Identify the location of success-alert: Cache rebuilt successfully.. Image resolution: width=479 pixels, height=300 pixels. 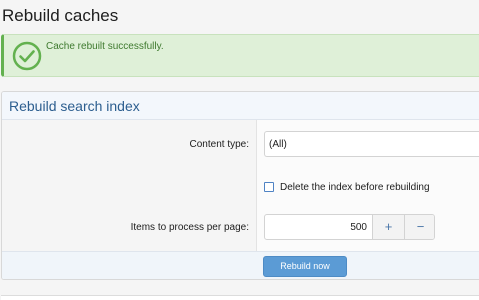
(240, 55).